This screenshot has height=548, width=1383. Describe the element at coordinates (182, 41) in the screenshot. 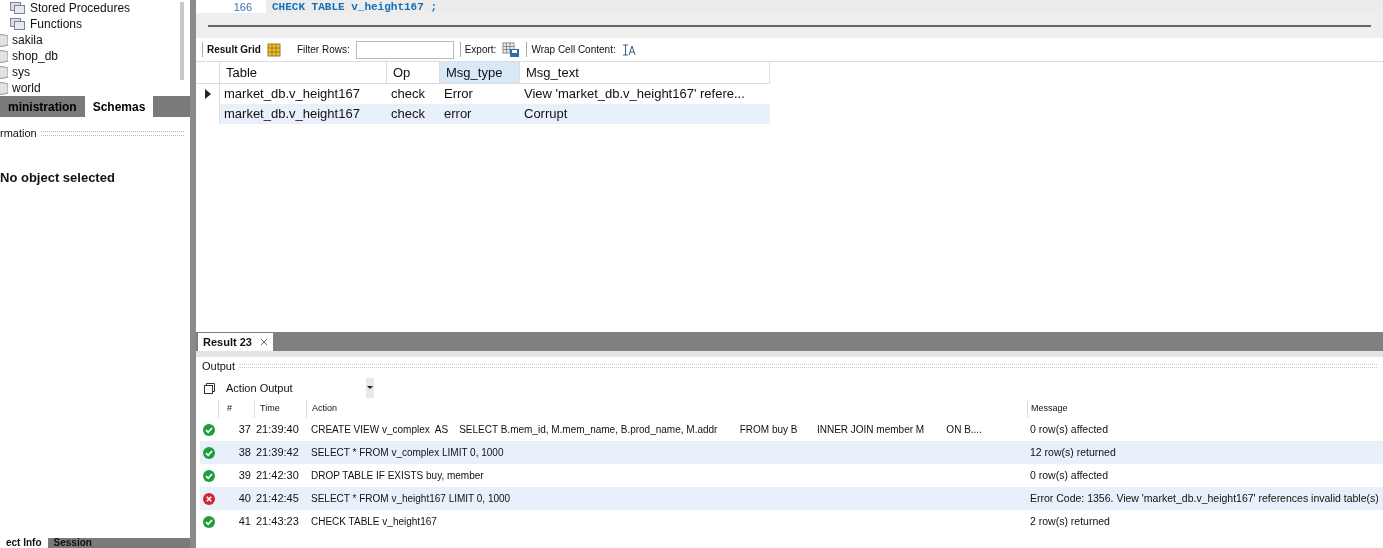

I see `scrollbar` at that location.